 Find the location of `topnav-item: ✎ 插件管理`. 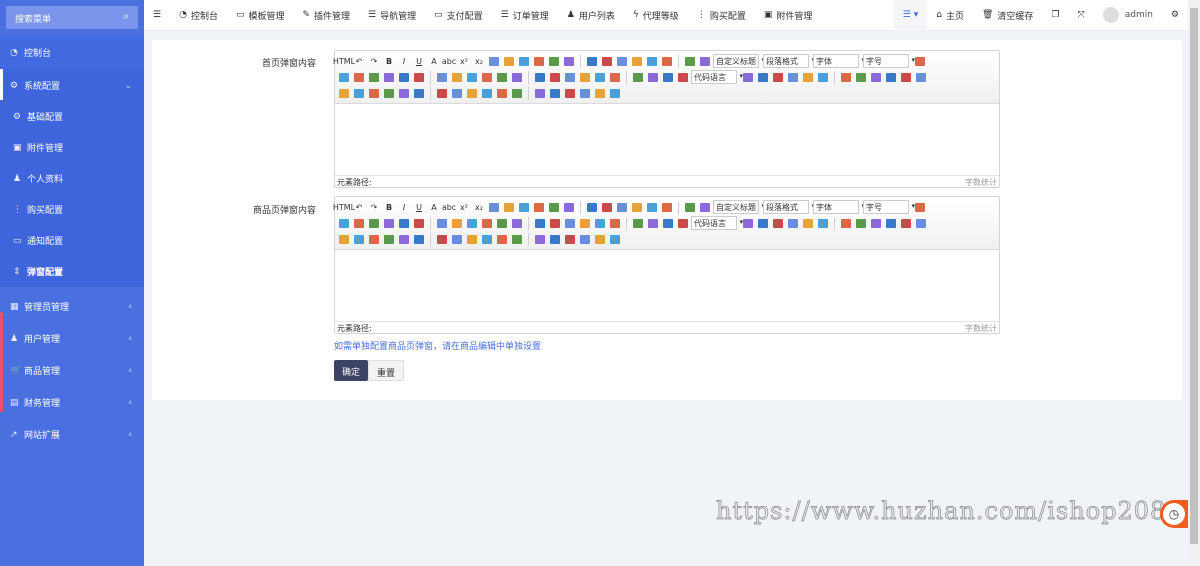

topnav-item: ✎ 插件管理 is located at coordinates (326, 15).